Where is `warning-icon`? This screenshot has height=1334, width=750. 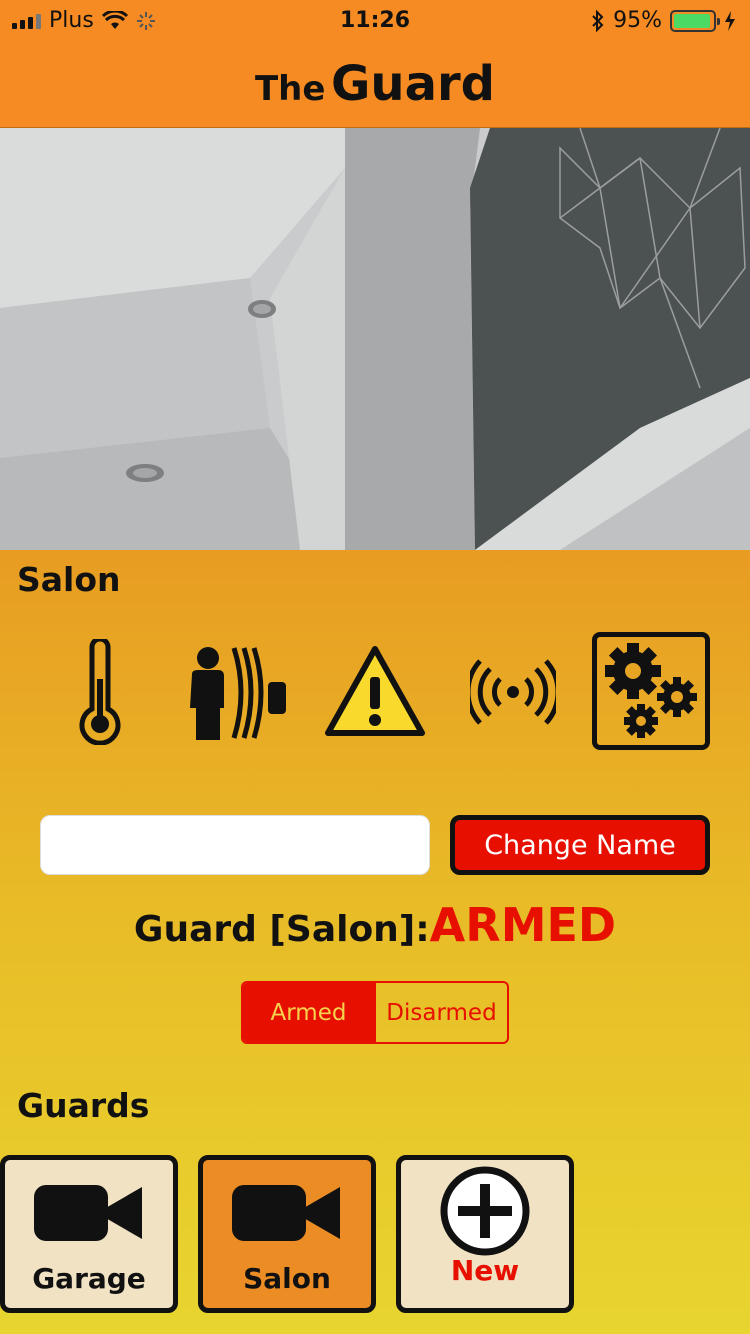 warning-icon is located at coordinates (375, 692).